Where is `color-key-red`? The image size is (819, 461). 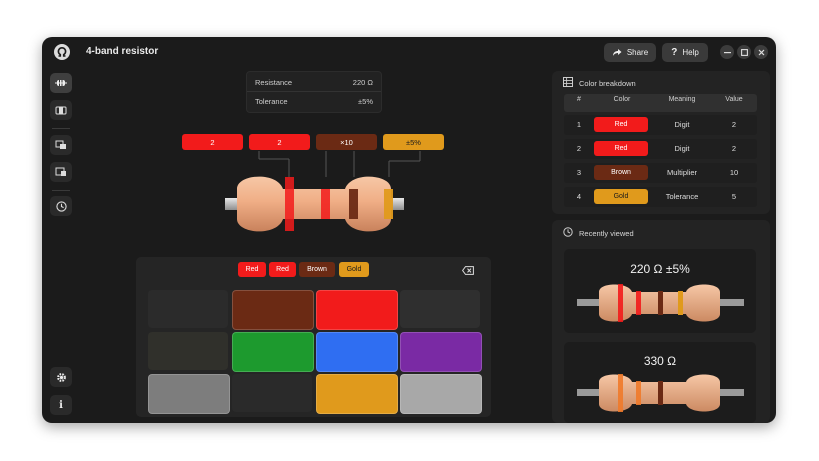 color-key-red is located at coordinates (357, 310).